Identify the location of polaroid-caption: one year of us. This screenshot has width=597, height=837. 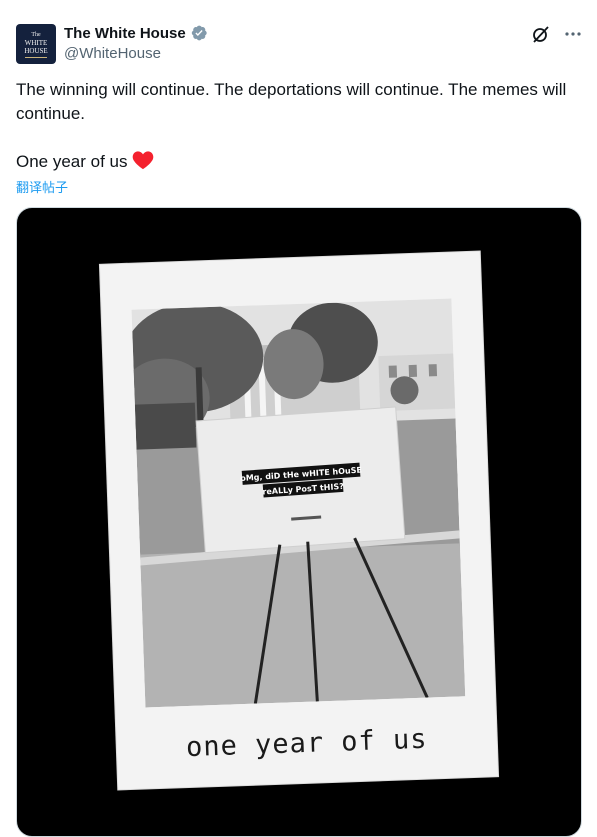
(307, 743).